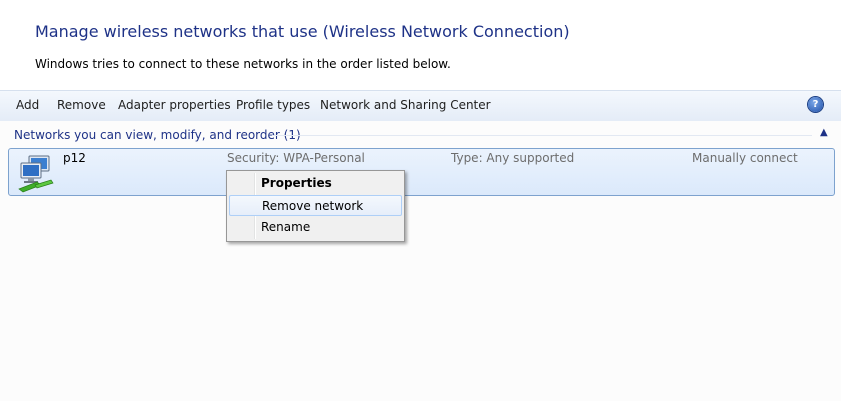 This screenshot has height=401, width=843. I want to click on menu-item-rename: Rename, so click(315, 227).